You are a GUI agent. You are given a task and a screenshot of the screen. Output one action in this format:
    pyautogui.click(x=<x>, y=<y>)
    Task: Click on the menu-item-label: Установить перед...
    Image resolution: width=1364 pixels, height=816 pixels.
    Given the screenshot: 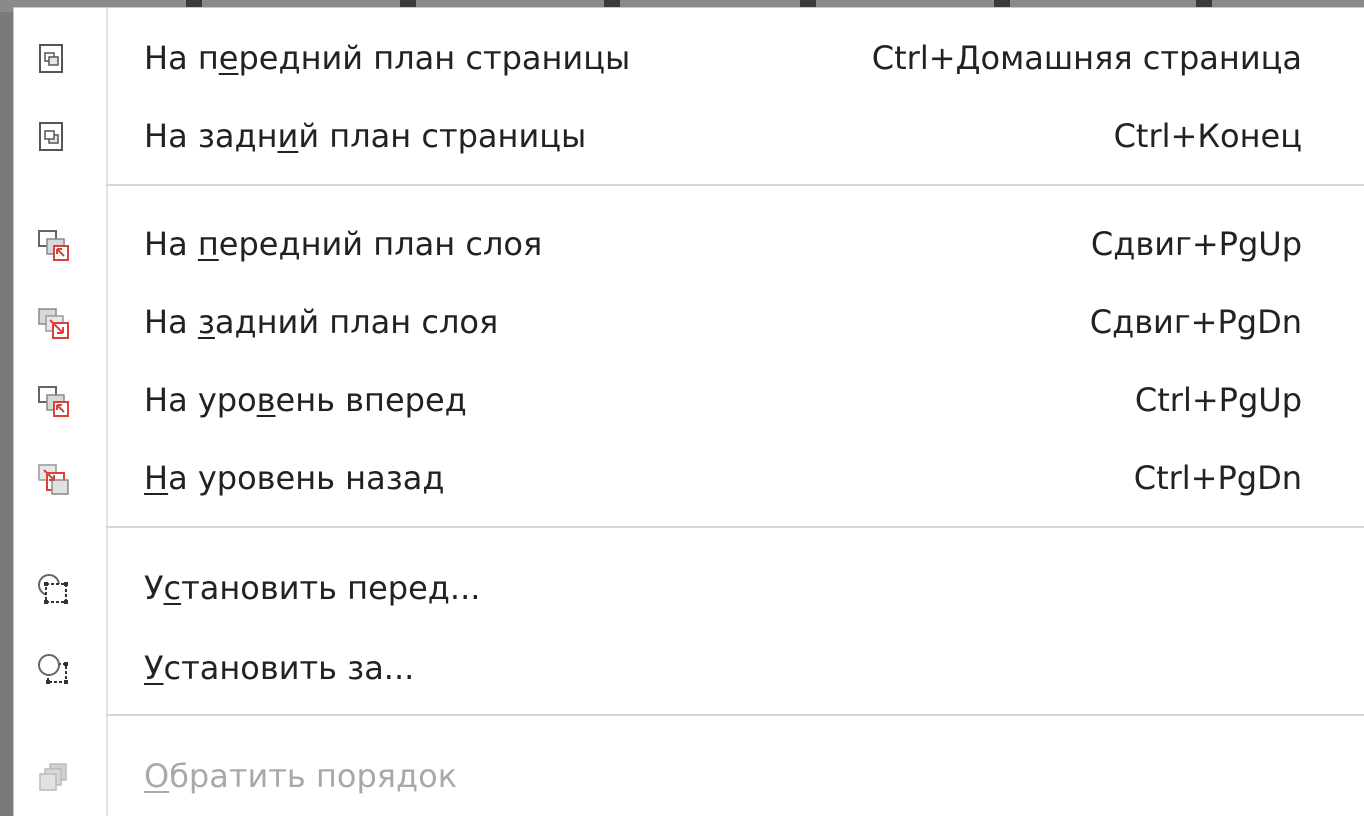 What is the action you would take?
    pyautogui.click(x=312, y=588)
    